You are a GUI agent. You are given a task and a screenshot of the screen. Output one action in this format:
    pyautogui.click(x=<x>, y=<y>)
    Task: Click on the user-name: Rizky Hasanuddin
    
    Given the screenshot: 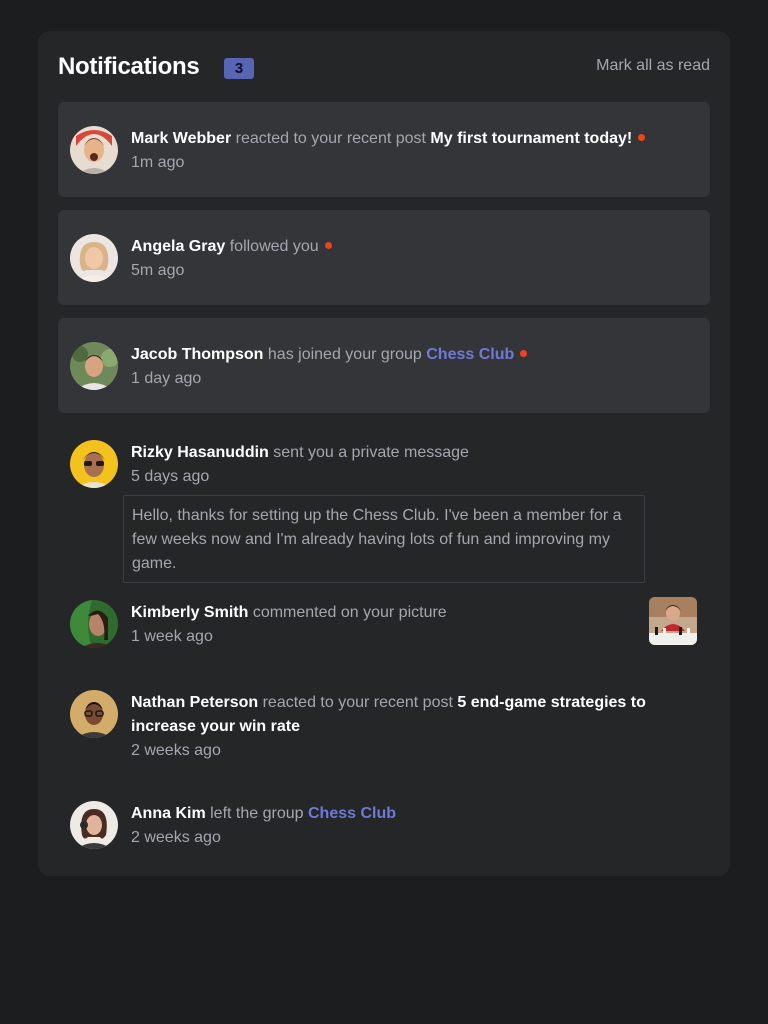 What is the action you would take?
    pyautogui.click(x=200, y=452)
    